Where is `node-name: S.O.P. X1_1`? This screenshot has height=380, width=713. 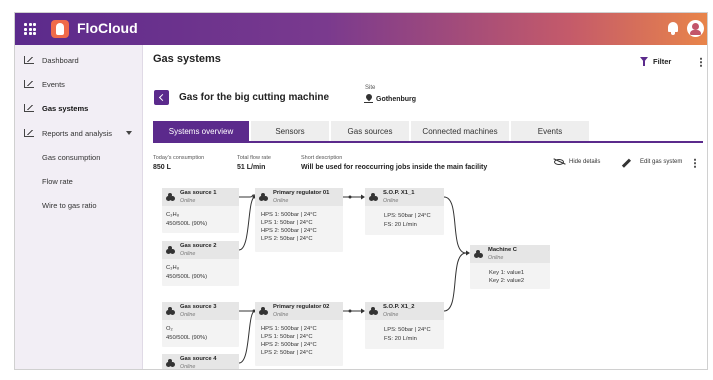 node-name: S.O.P. X1_1 is located at coordinates (399, 193).